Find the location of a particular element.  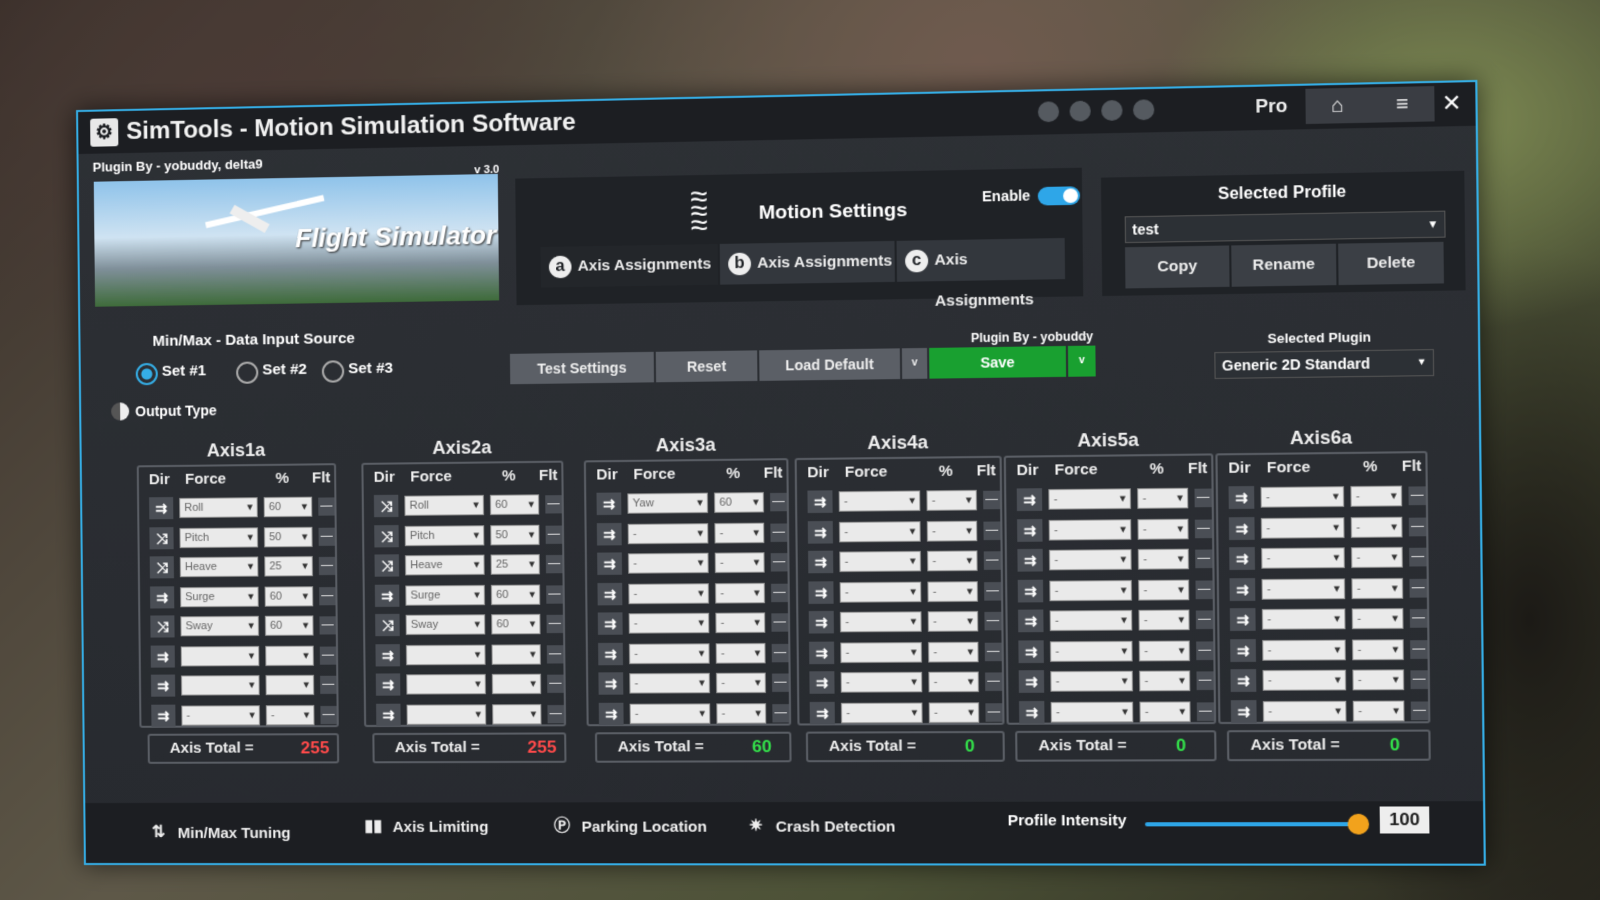

output-type-button: Output Type is located at coordinates (164, 410).